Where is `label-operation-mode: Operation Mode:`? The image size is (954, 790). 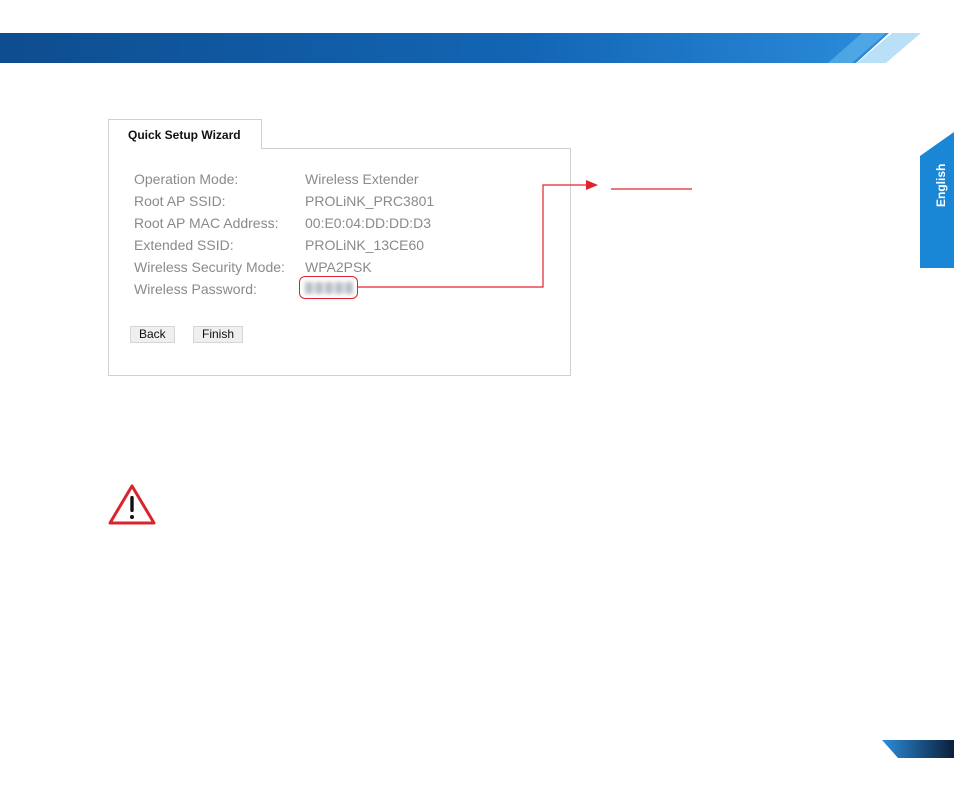
label-operation-mode: Operation Mode: is located at coordinates (186, 179).